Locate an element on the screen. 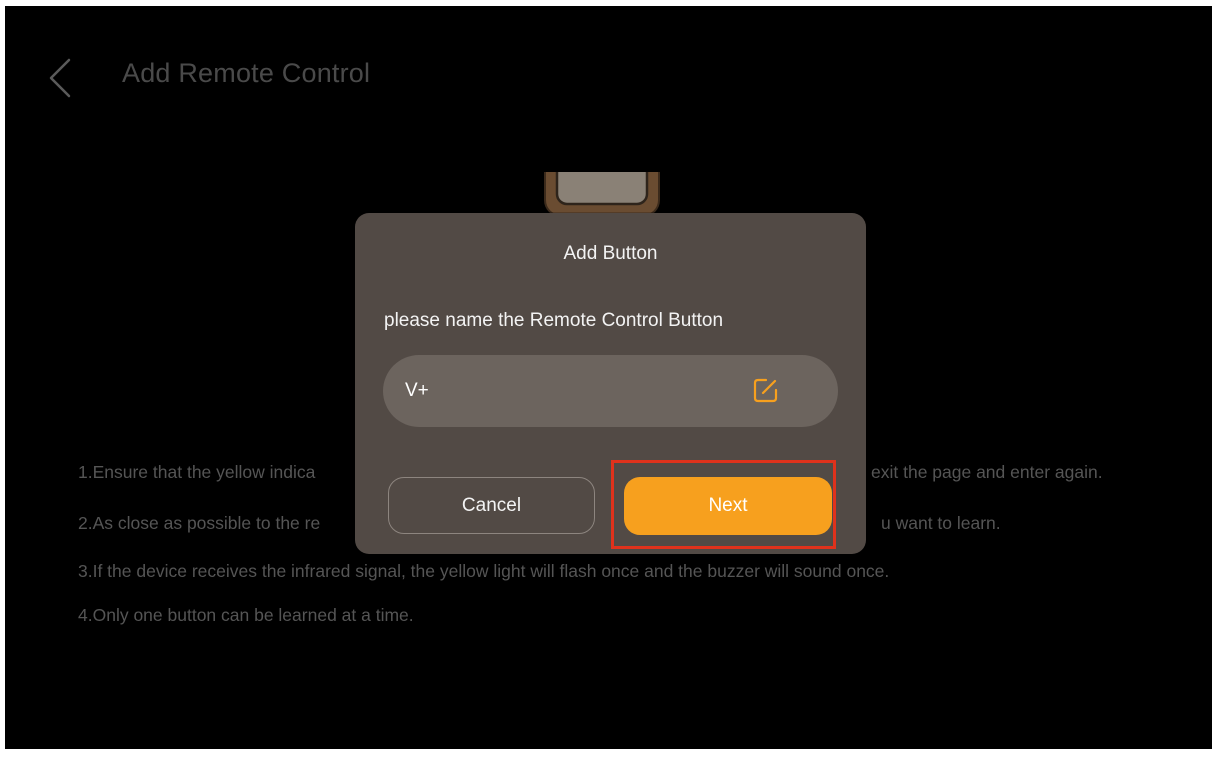  button-name-field: V+ is located at coordinates (610, 391).